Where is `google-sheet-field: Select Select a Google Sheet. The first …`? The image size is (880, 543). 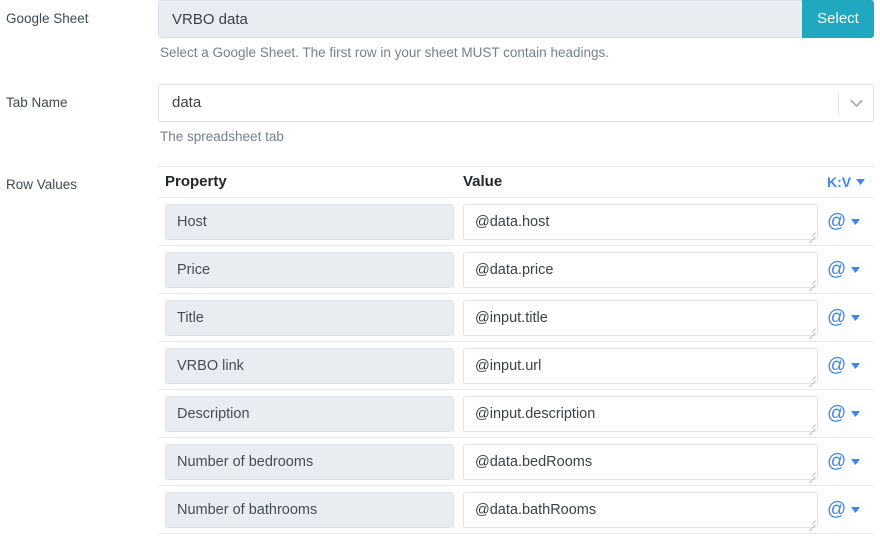
google-sheet-field: Select Select a Google Sheet. The first … is located at coordinates (519, 31).